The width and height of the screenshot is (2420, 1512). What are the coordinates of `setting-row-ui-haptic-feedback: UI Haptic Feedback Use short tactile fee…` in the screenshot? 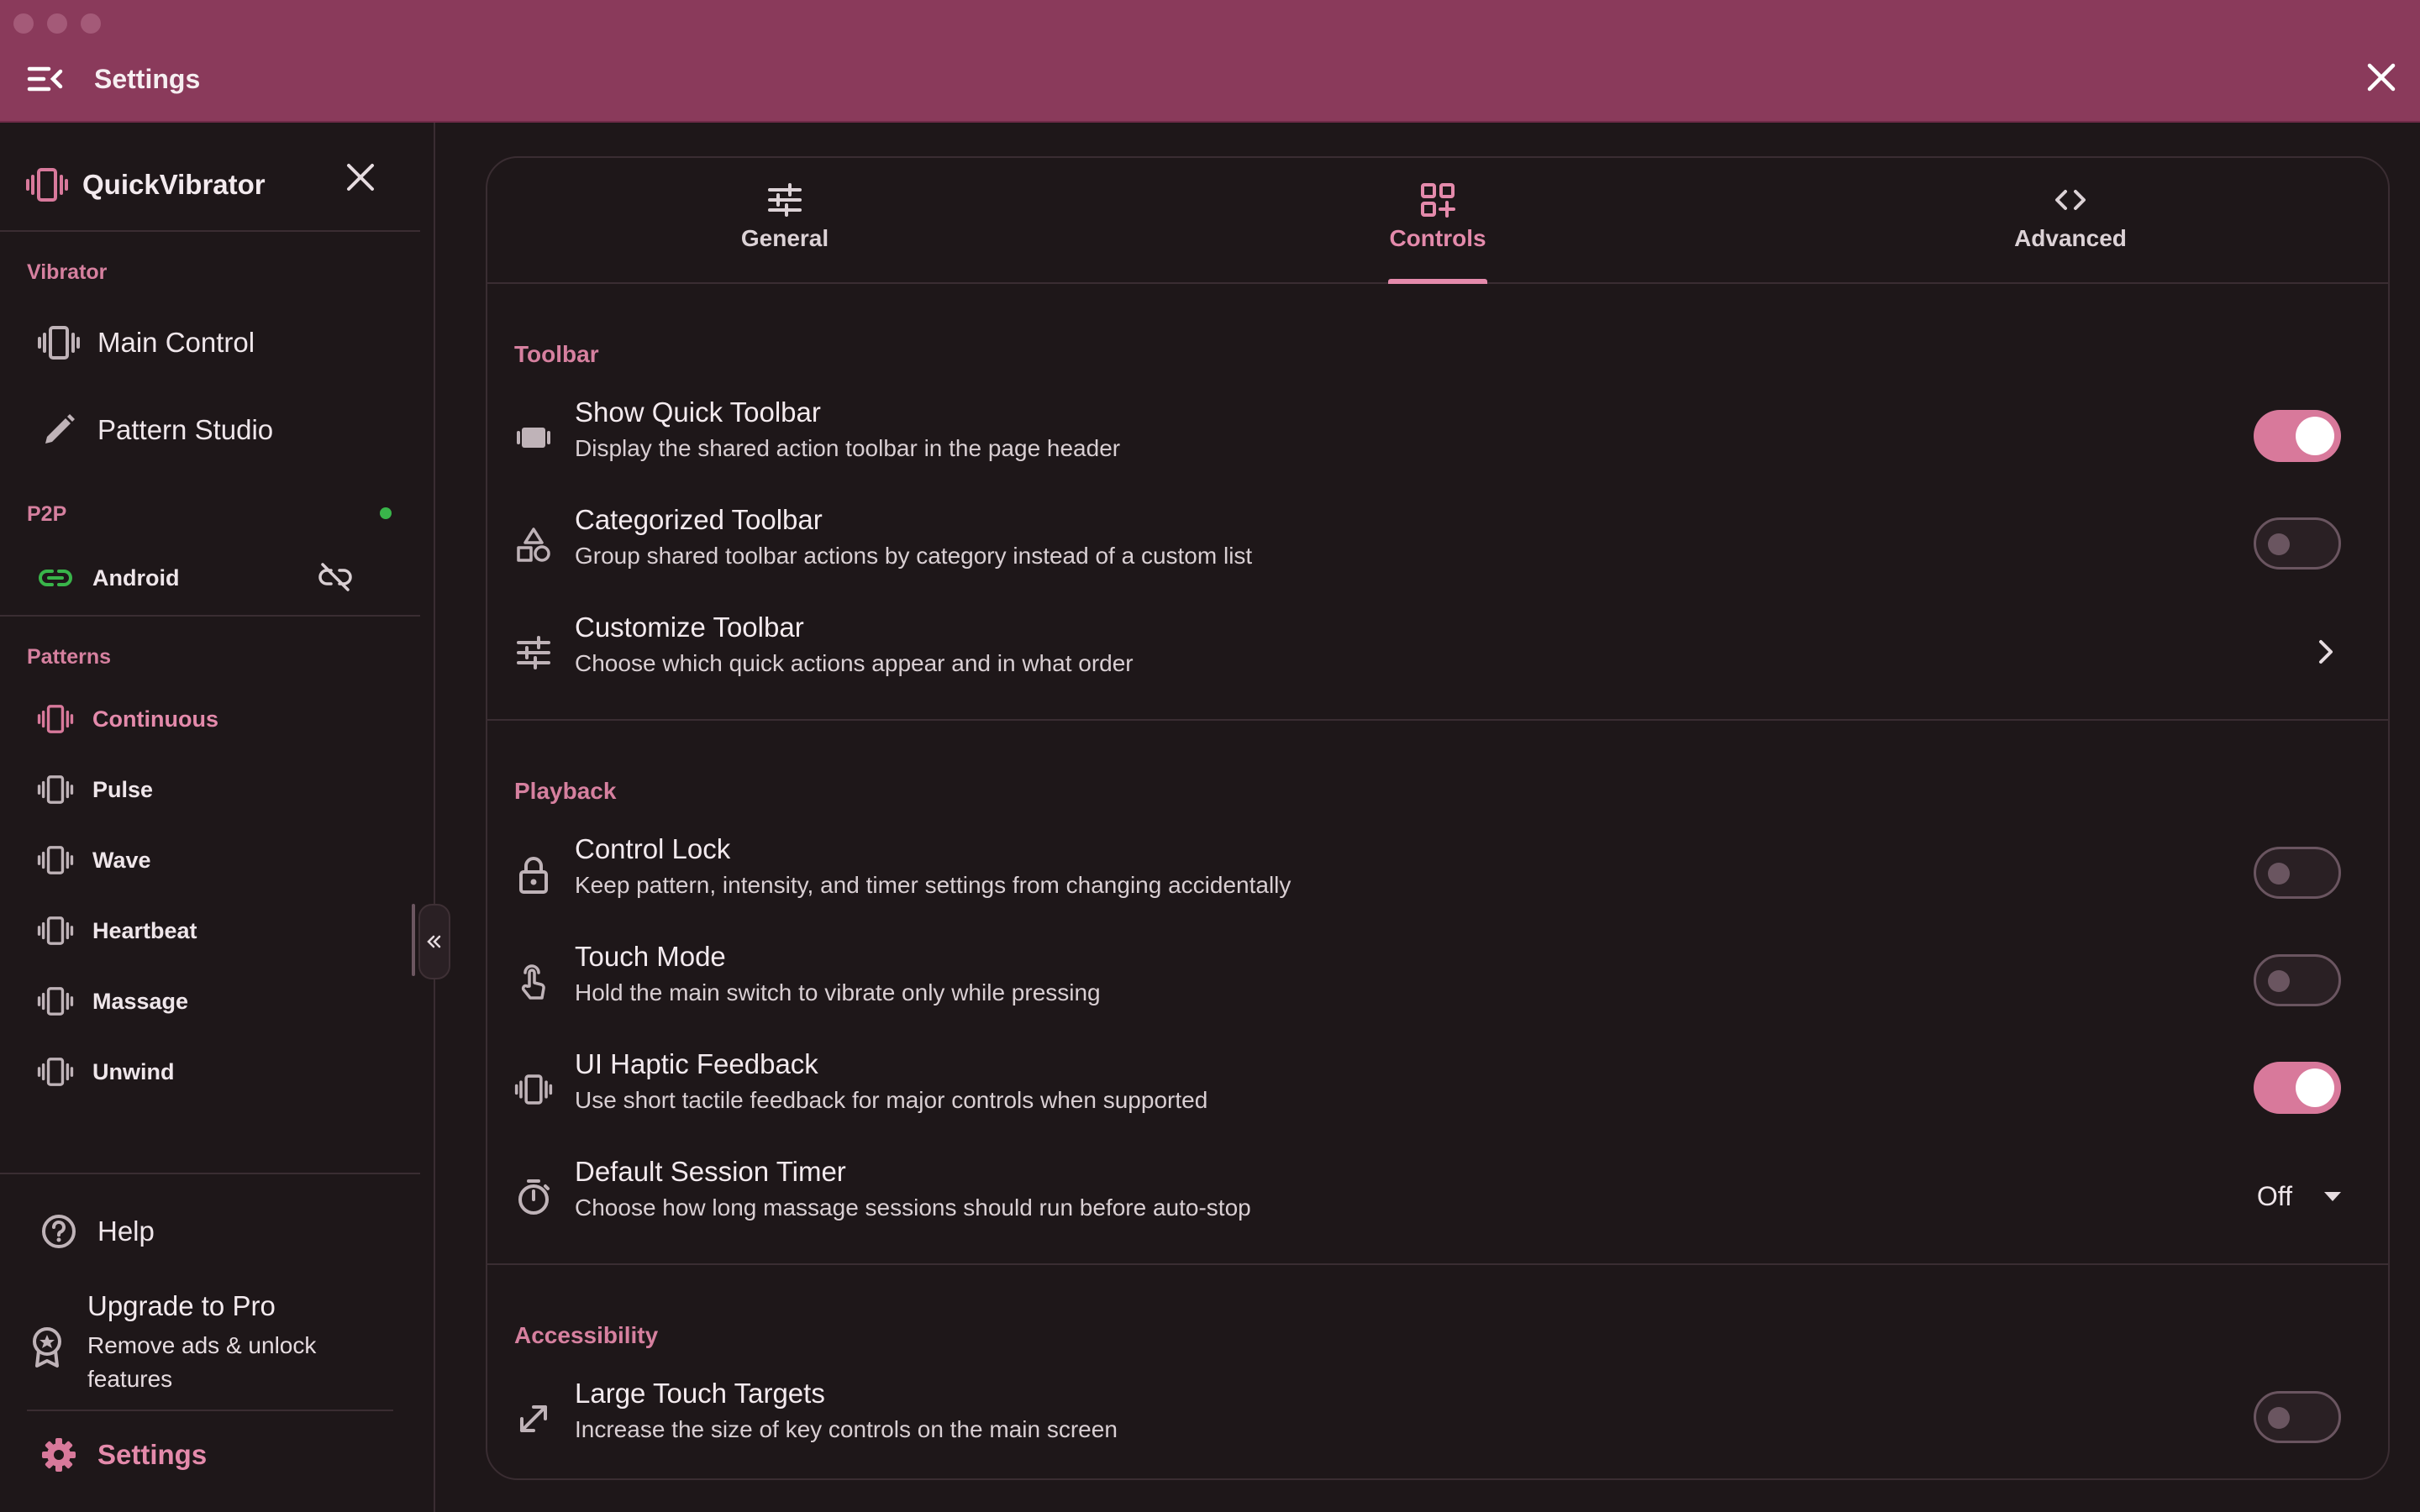 It's located at (1437, 1090).